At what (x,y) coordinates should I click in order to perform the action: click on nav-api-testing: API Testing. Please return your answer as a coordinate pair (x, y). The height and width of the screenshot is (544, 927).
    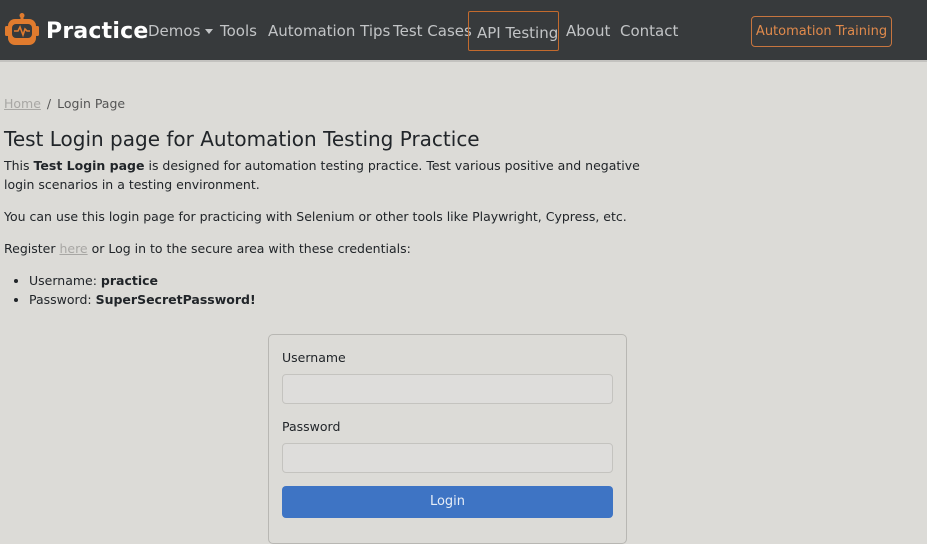
    Looking at the image, I should click on (513, 31).